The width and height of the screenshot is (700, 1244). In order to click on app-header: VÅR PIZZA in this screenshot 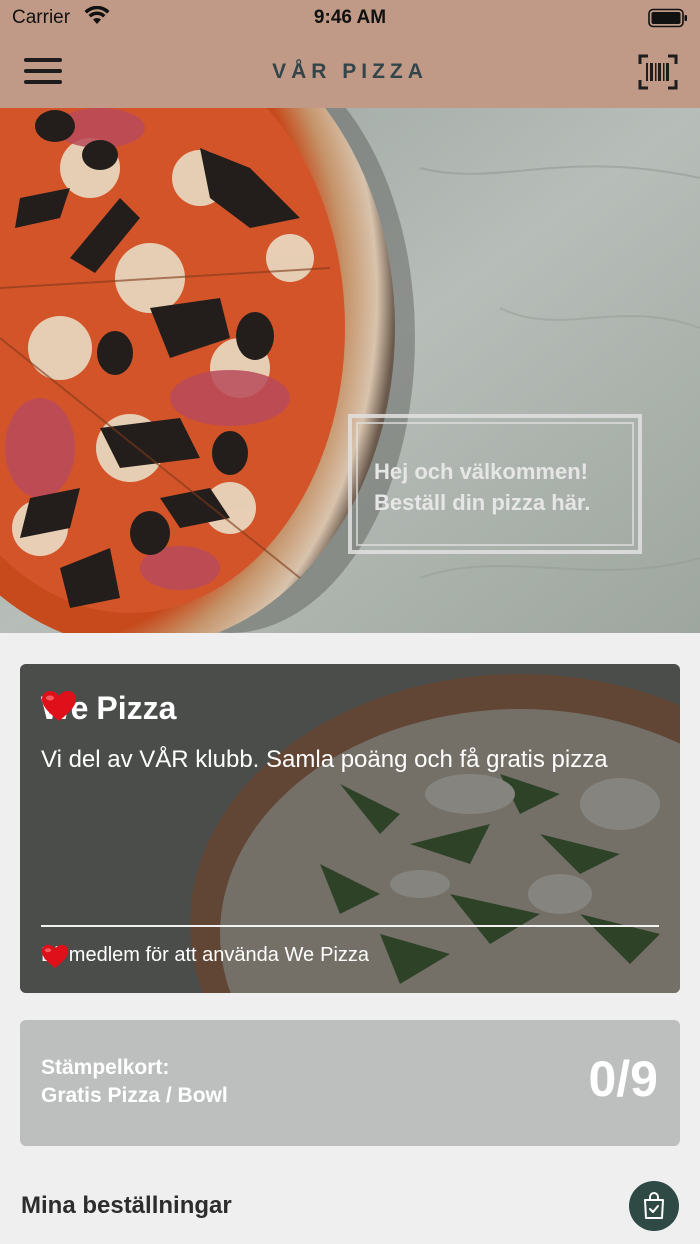, I will do `click(350, 72)`.